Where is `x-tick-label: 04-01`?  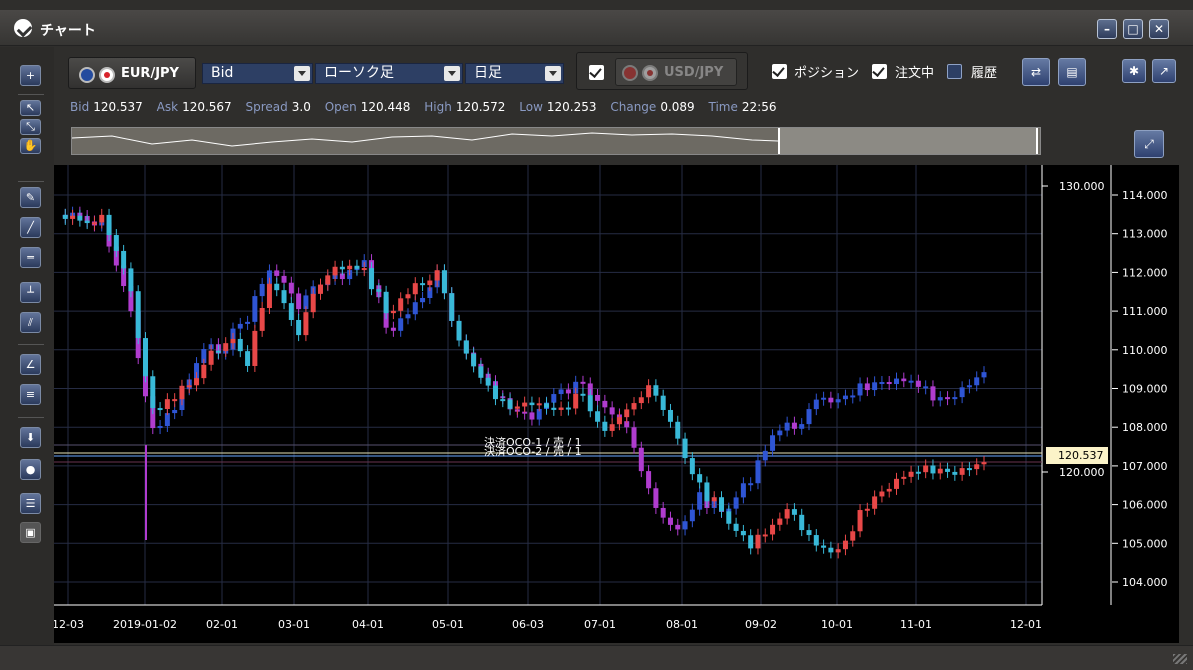 x-tick-label: 04-01 is located at coordinates (368, 624).